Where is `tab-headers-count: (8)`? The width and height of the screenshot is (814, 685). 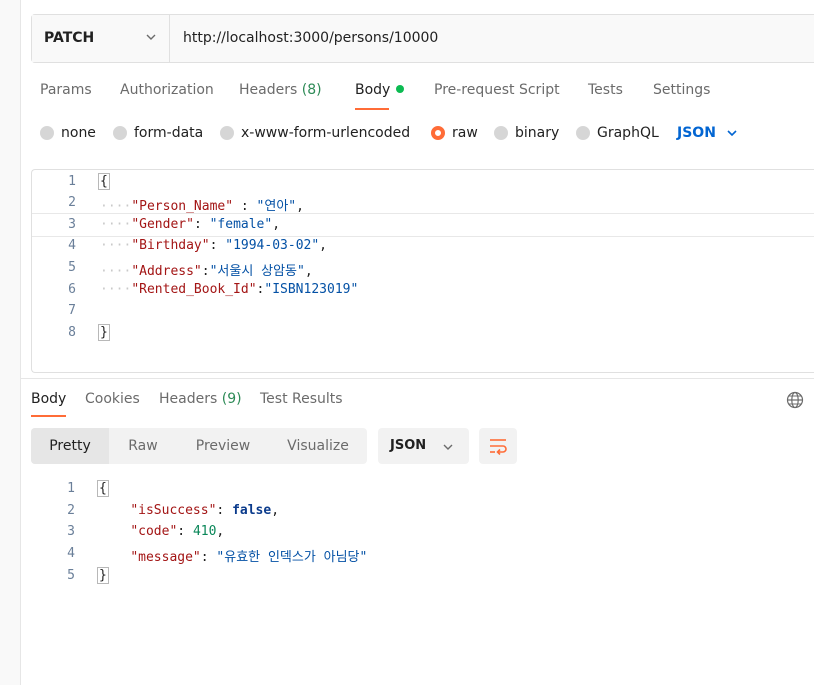 tab-headers-count: (8) is located at coordinates (311, 90).